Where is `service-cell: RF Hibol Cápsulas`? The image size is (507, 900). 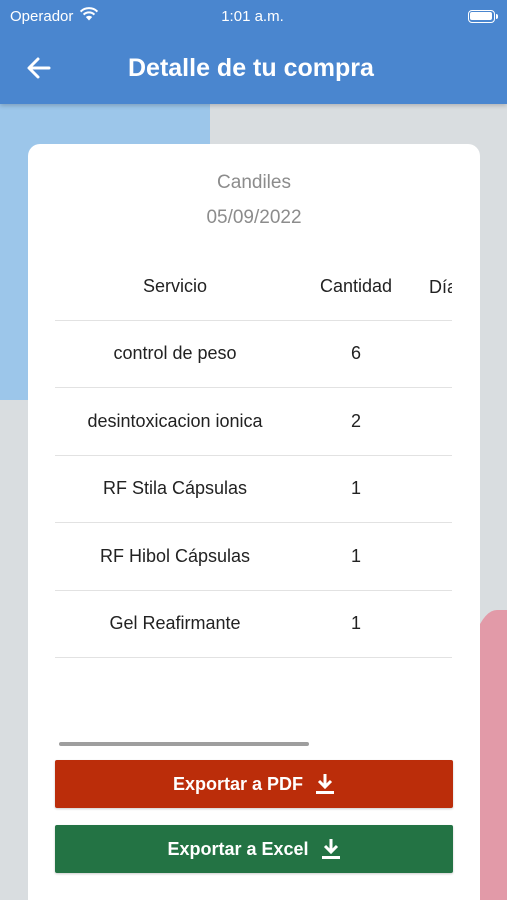
service-cell: RF Hibol Cápsulas is located at coordinates (175, 556).